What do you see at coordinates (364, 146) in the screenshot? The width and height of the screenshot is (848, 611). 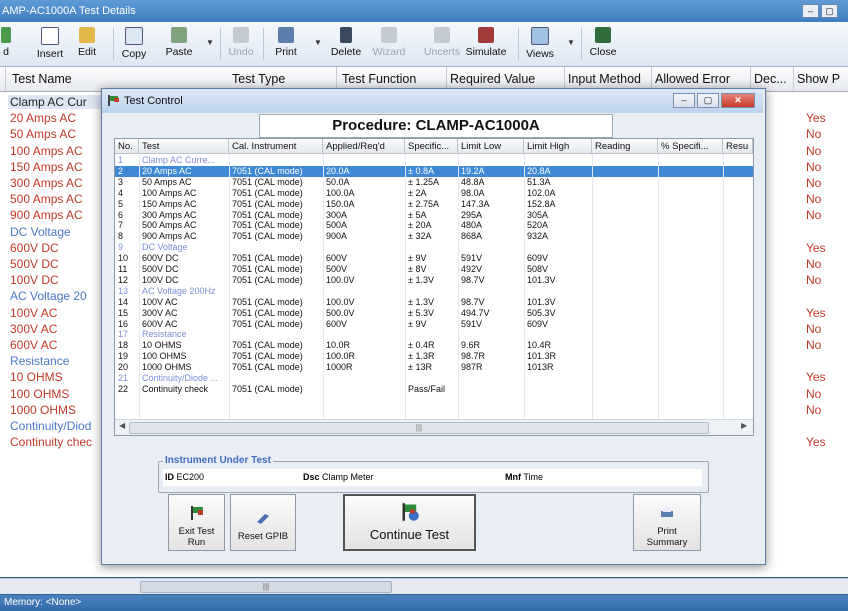 I see `table-column-header: Applied/Req'd` at bounding box center [364, 146].